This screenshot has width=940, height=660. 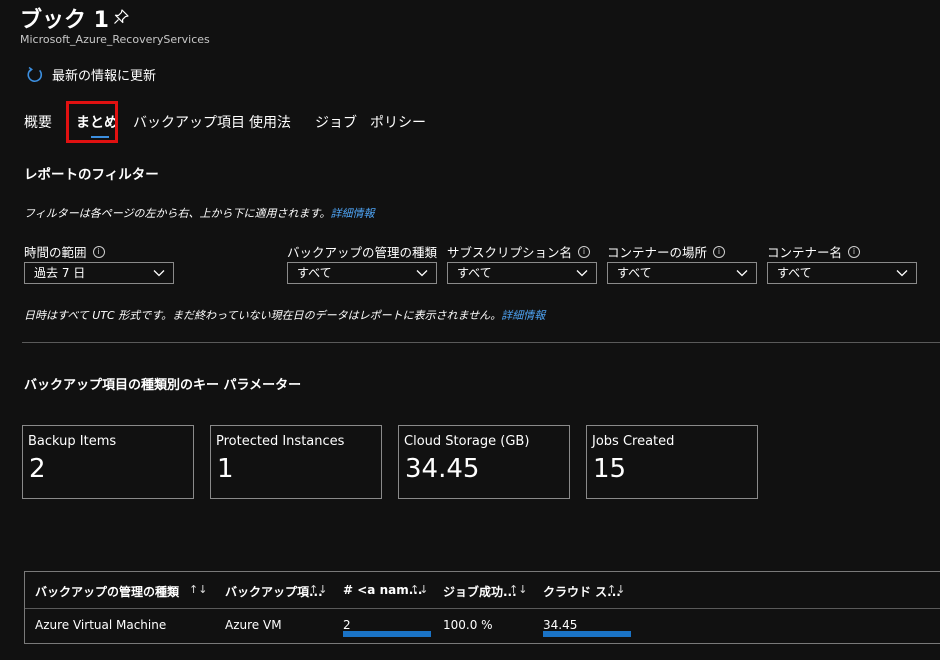 I want to click on filter-label-time-range: 時間の範囲 i, so click(x=64, y=251).